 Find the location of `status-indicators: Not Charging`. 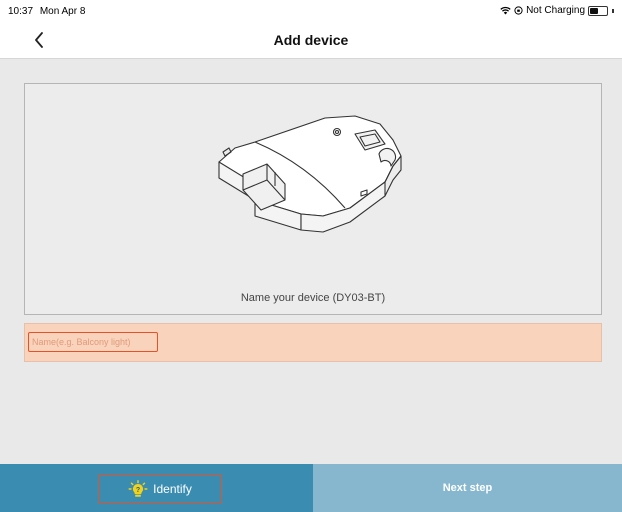

status-indicators: Not Charging is located at coordinates (557, 10).